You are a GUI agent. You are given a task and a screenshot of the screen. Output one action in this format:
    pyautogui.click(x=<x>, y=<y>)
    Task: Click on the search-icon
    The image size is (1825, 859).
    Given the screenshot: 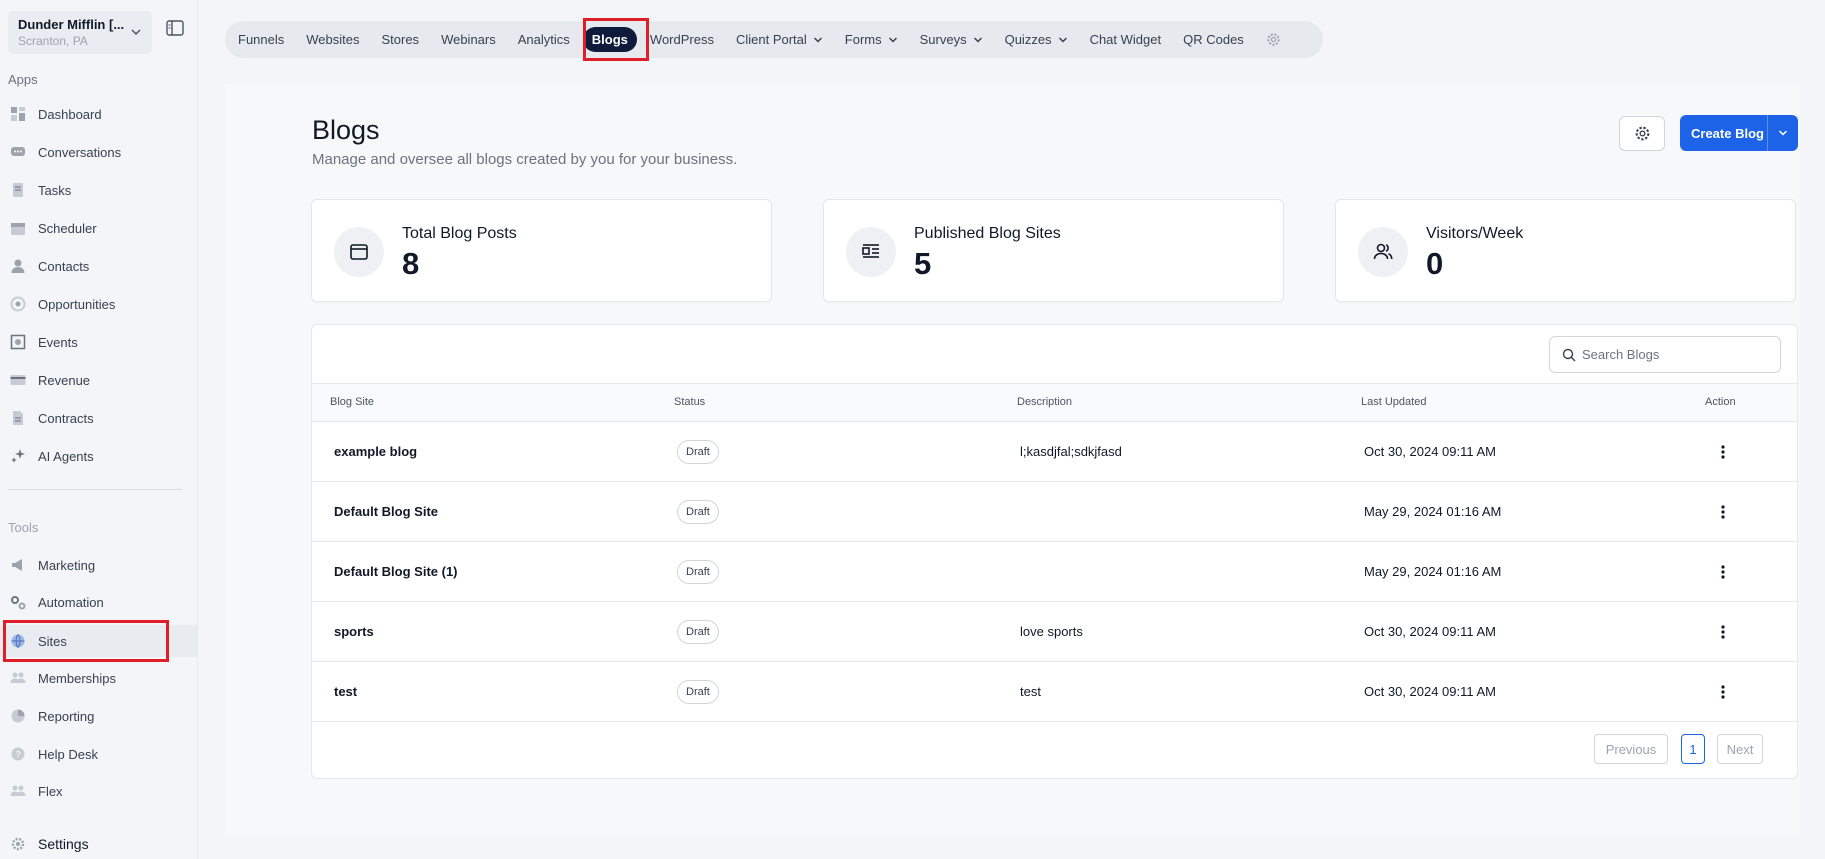 What is the action you would take?
    pyautogui.click(x=1569, y=354)
    